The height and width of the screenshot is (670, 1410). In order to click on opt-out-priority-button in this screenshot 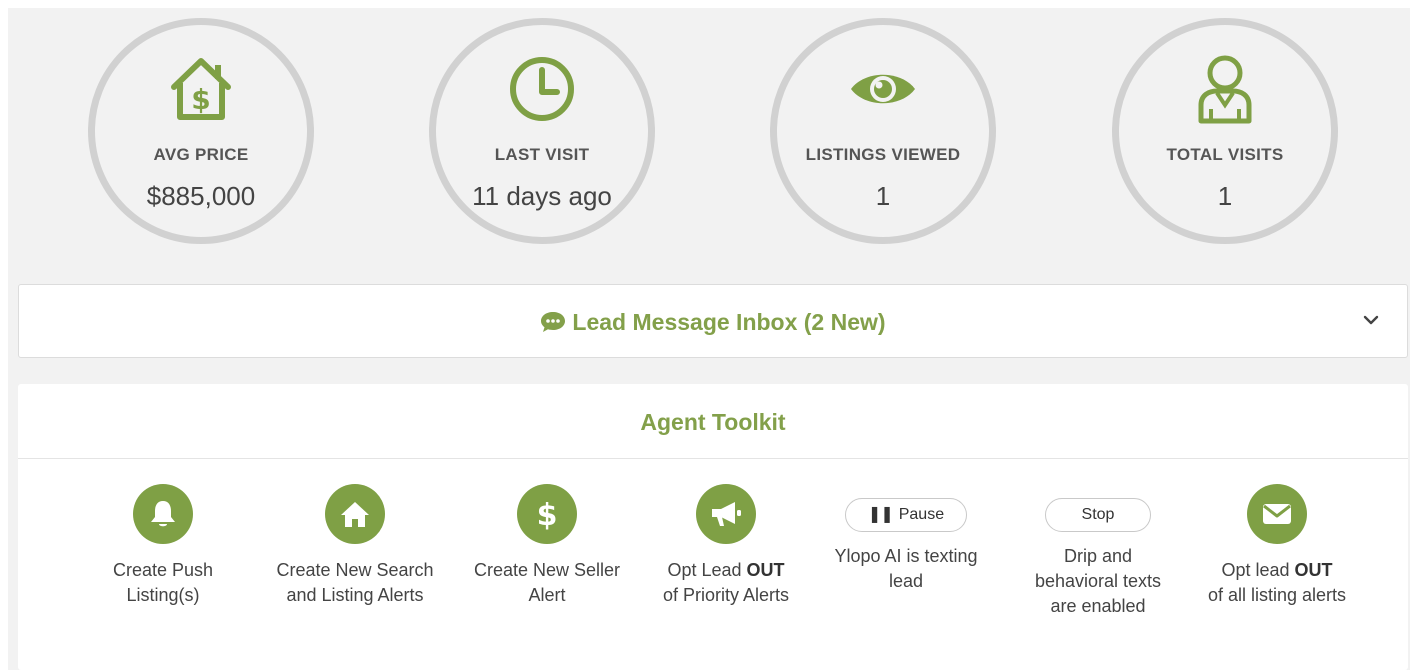, I will do `click(726, 514)`.